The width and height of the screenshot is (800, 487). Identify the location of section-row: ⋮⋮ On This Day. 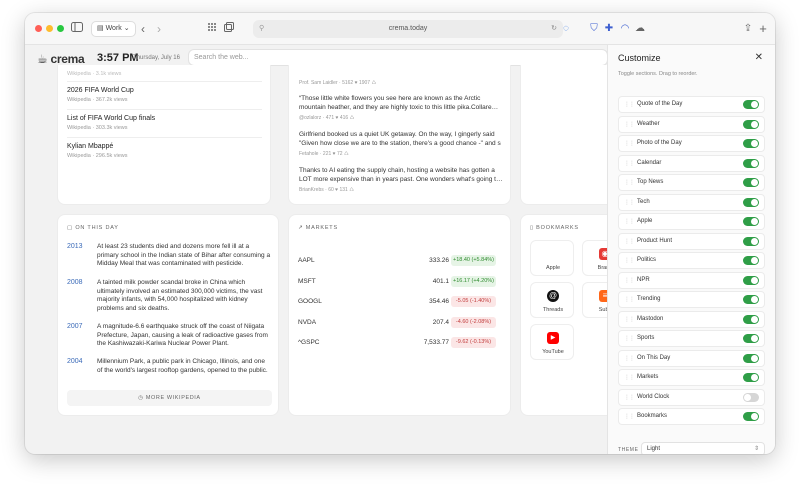
(691, 358).